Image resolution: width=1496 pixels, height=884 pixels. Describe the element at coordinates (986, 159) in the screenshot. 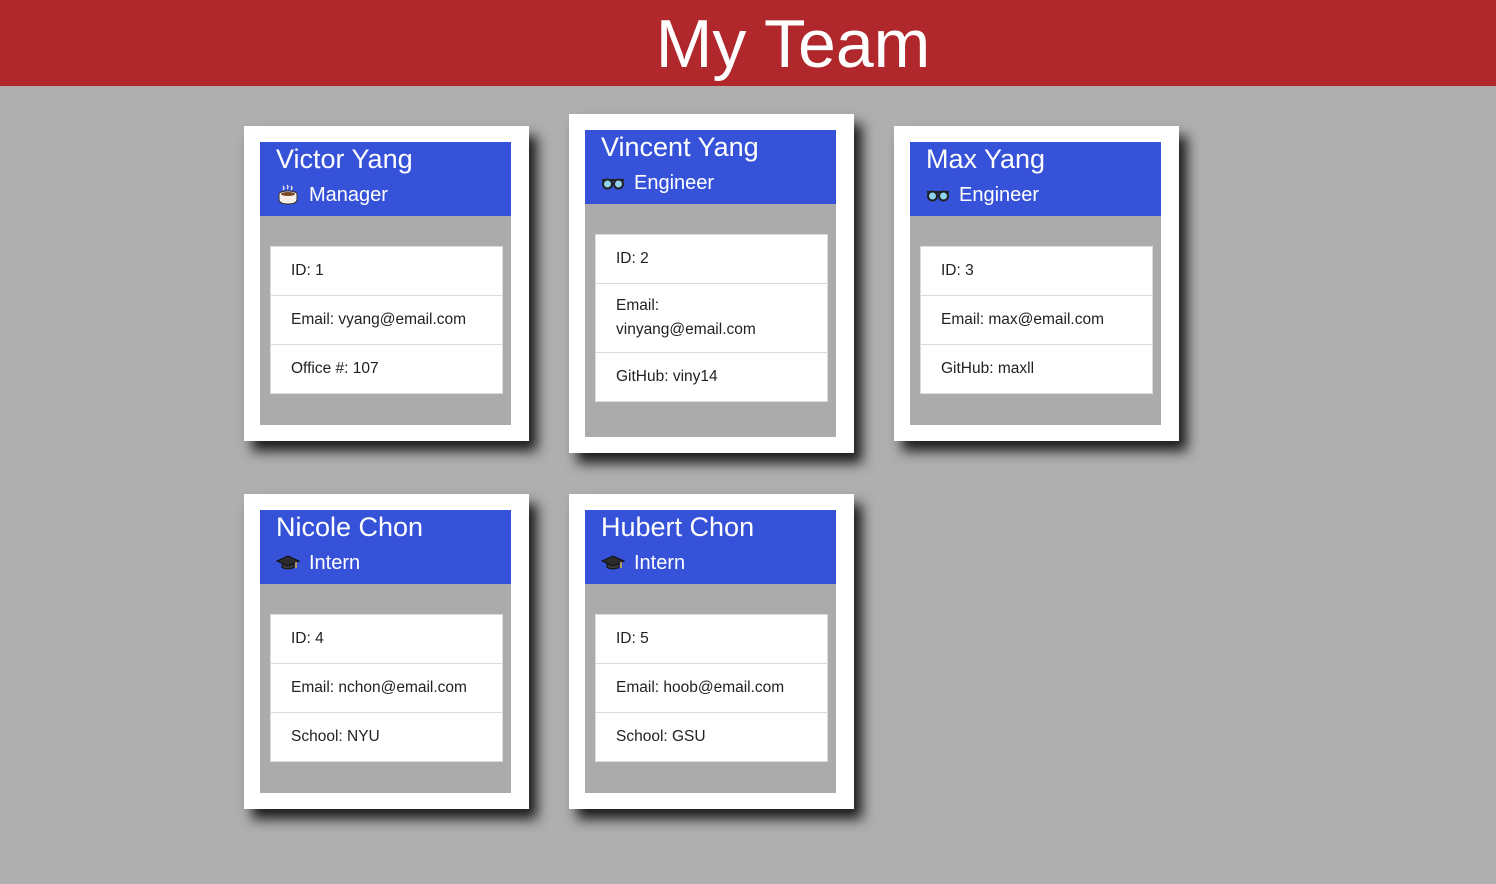

I see `employee-name: Max Yang` at that location.